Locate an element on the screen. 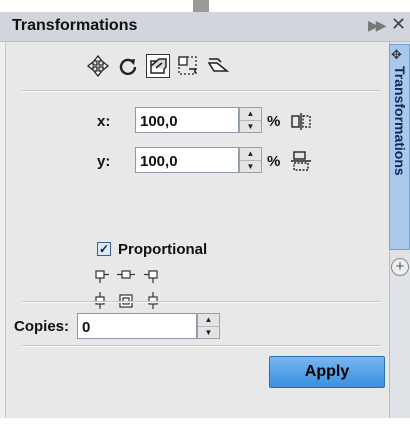 Image resolution: width=410 pixels, height=426 pixels. y-scale-input is located at coordinates (187, 160).